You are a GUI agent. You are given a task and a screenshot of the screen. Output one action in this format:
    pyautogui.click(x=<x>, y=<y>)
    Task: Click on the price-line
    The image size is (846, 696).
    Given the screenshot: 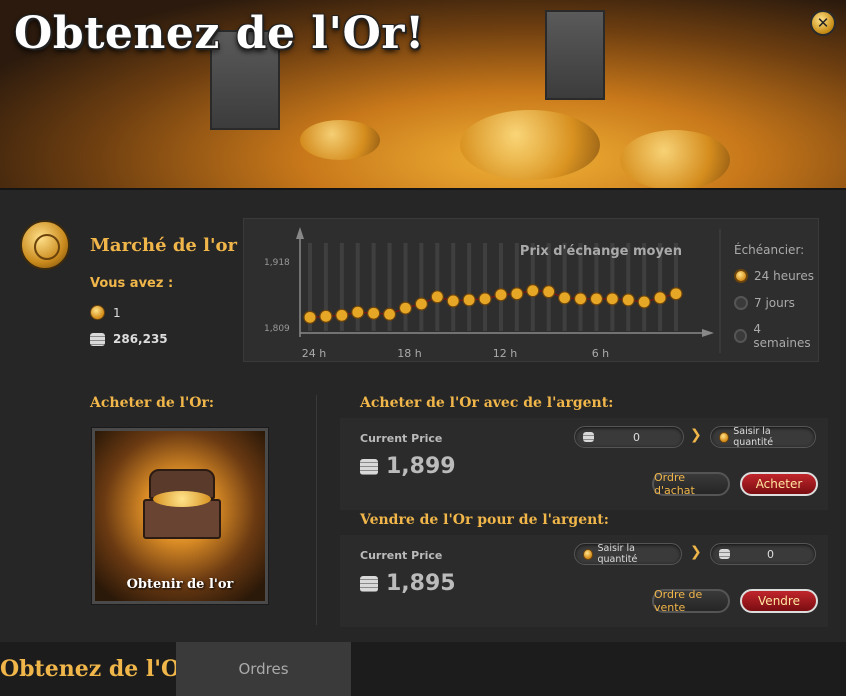 What is the action you would take?
    pyautogui.click(x=493, y=304)
    